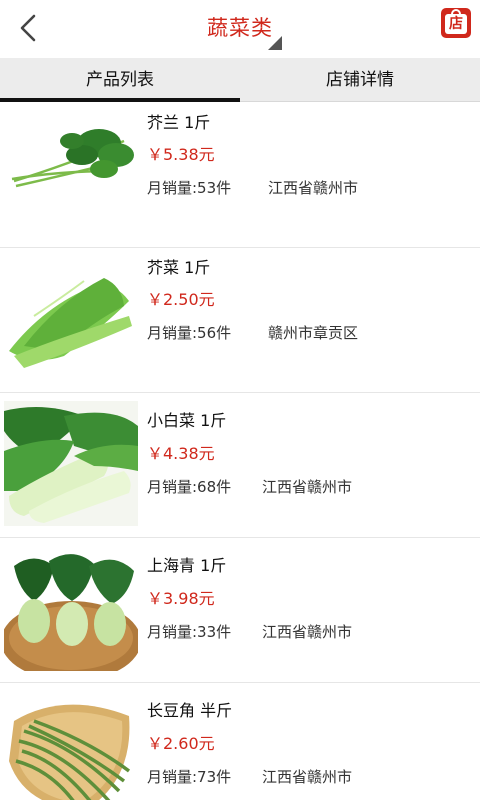  Describe the element at coordinates (181, 299) in the screenshot. I see `product-price: ￥2.50元` at that location.